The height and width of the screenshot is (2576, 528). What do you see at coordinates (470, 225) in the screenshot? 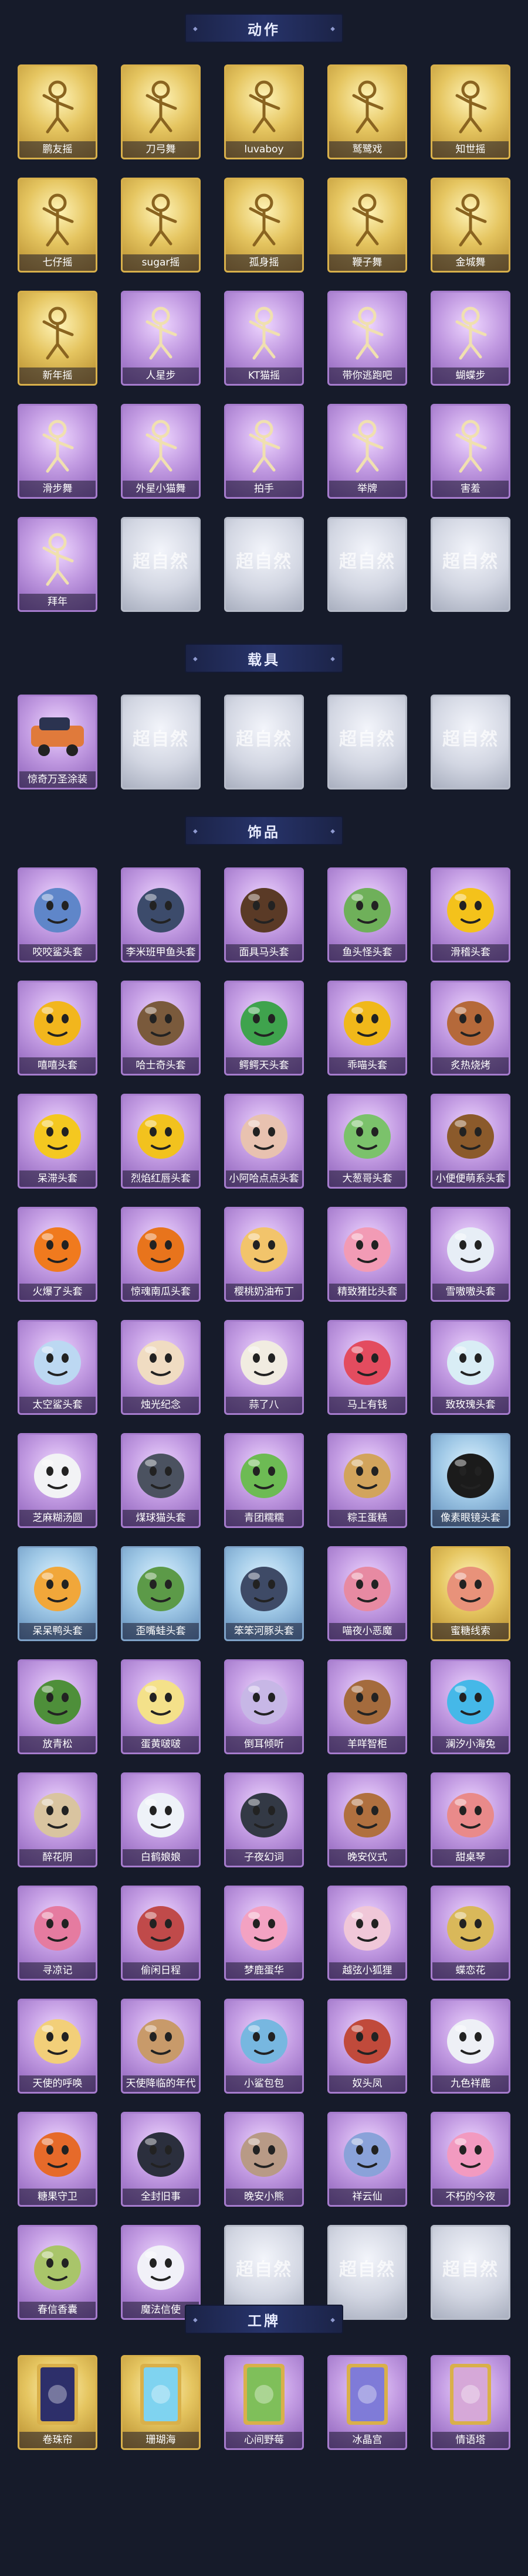
I see `actions-item-card: 金城舞` at bounding box center [470, 225].